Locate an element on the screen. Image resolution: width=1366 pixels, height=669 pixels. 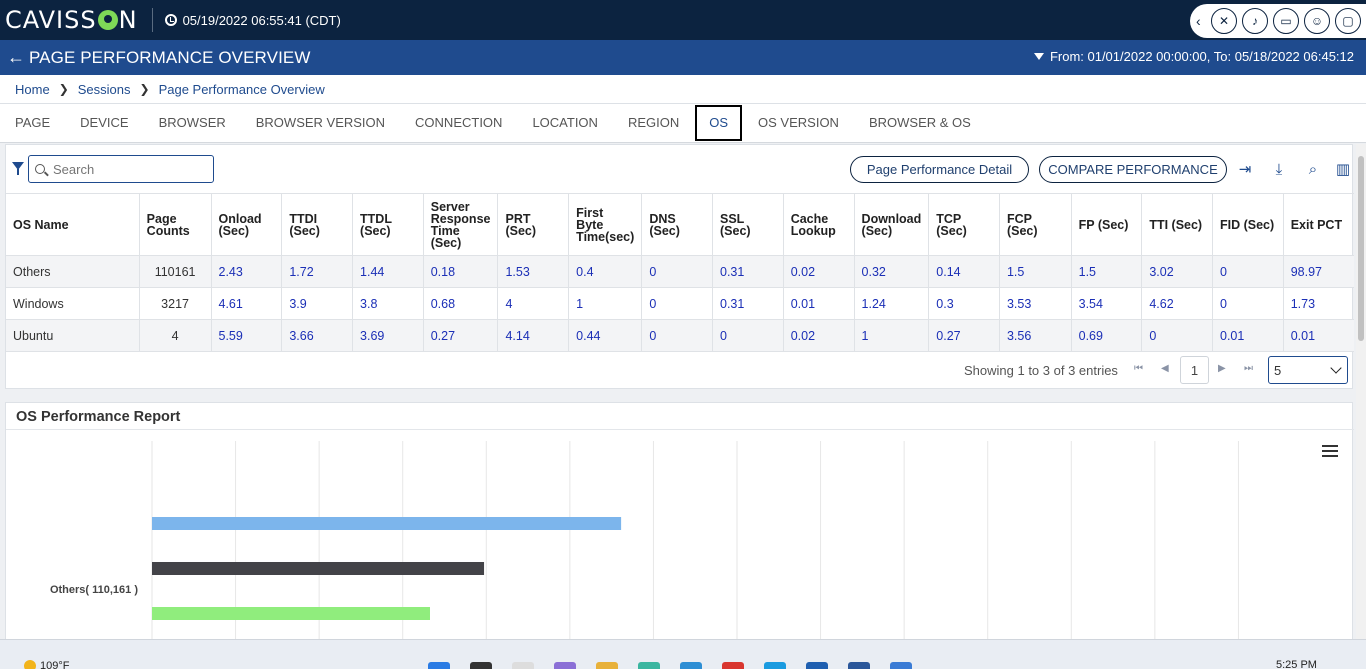
search-icon is located at coordinates (481, 665).